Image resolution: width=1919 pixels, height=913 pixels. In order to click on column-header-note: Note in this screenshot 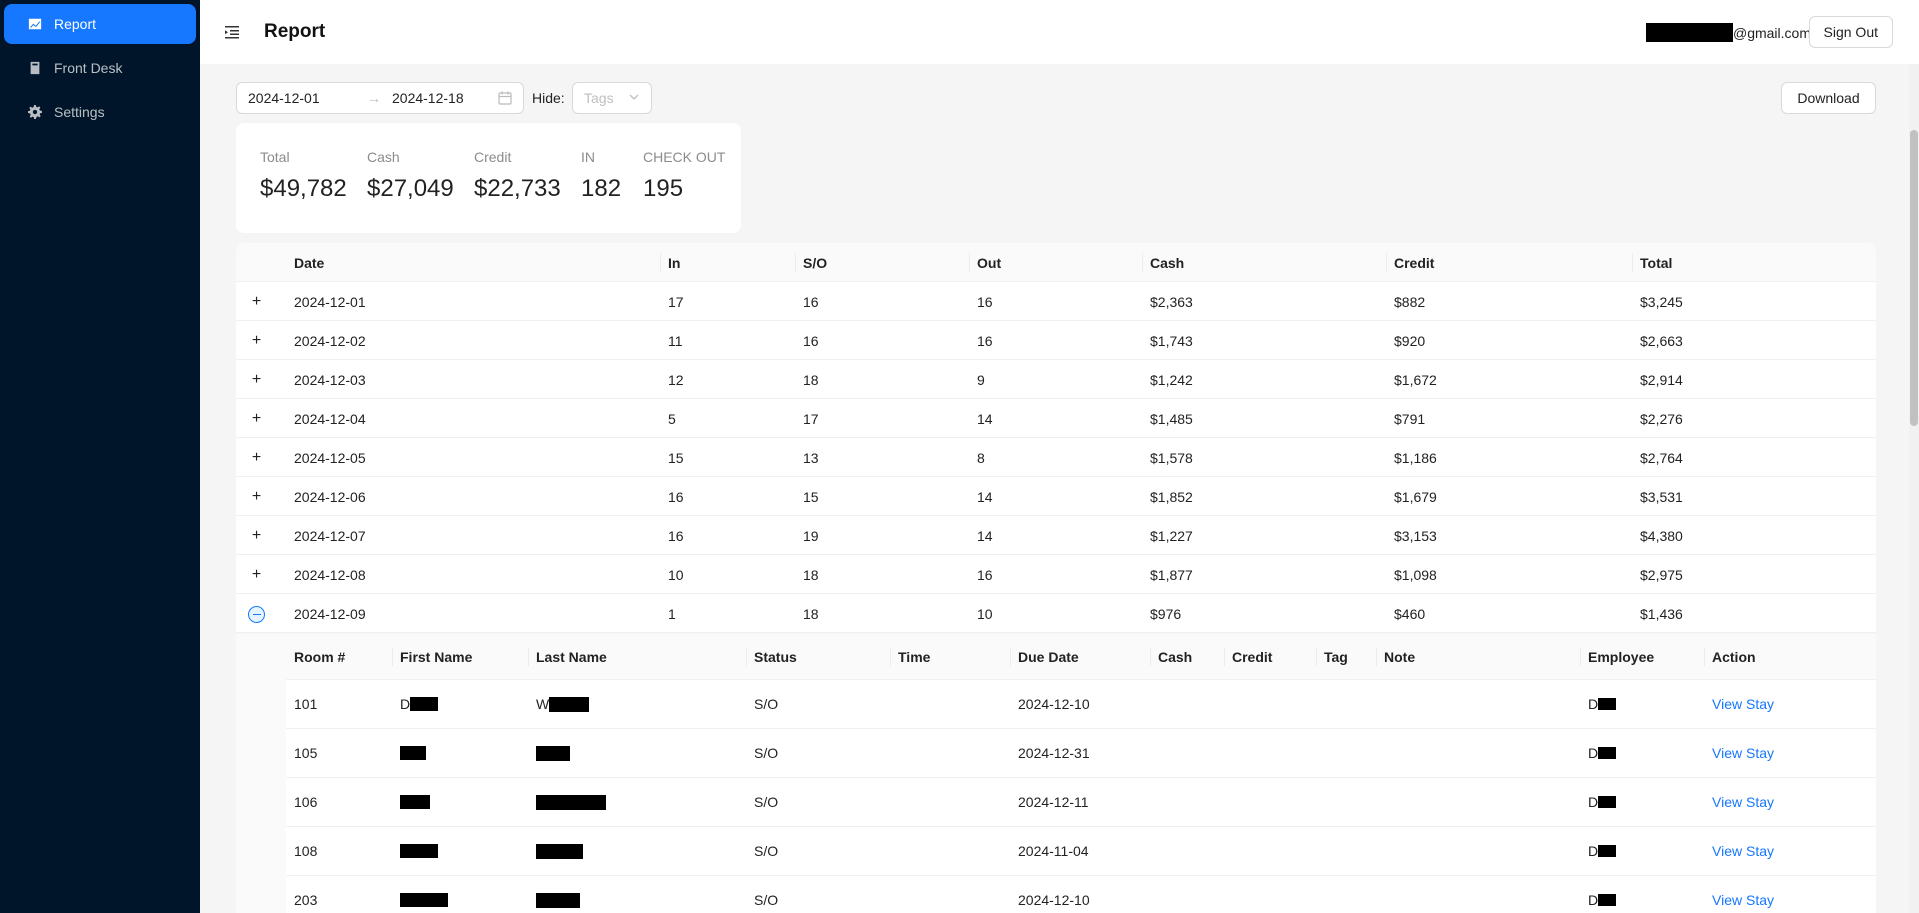, I will do `click(1395, 656)`.